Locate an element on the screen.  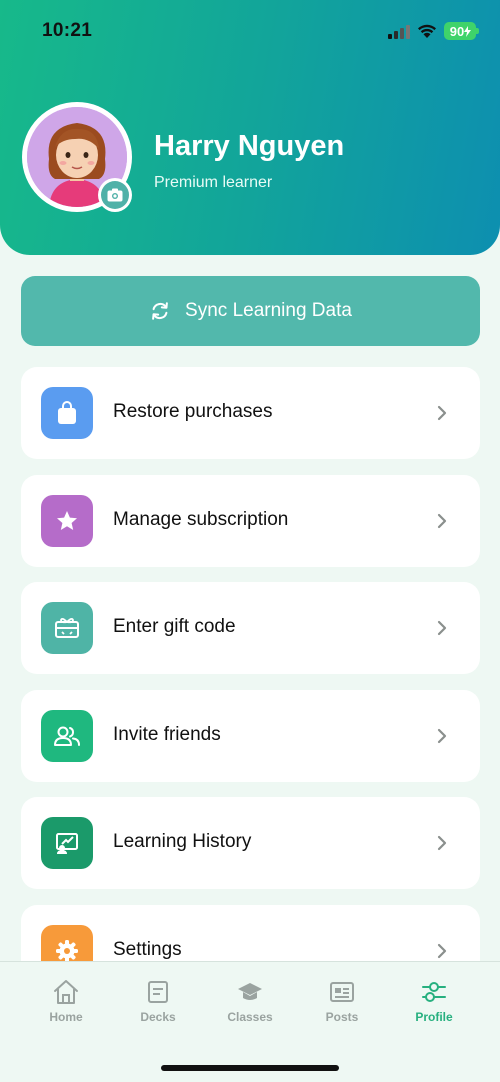
tab-home: Home is located at coordinates (66, 1001).